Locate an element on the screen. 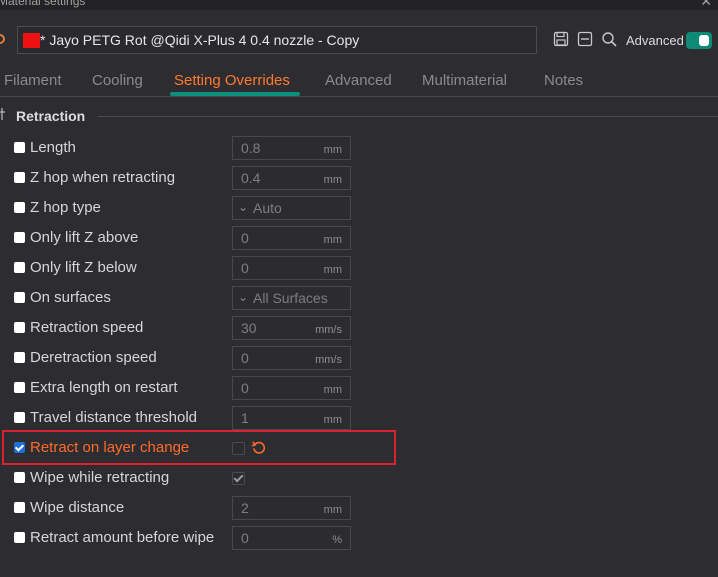 The width and height of the screenshot is (718, 577). tab-notes: Notes is located at coordinates (563, 80).